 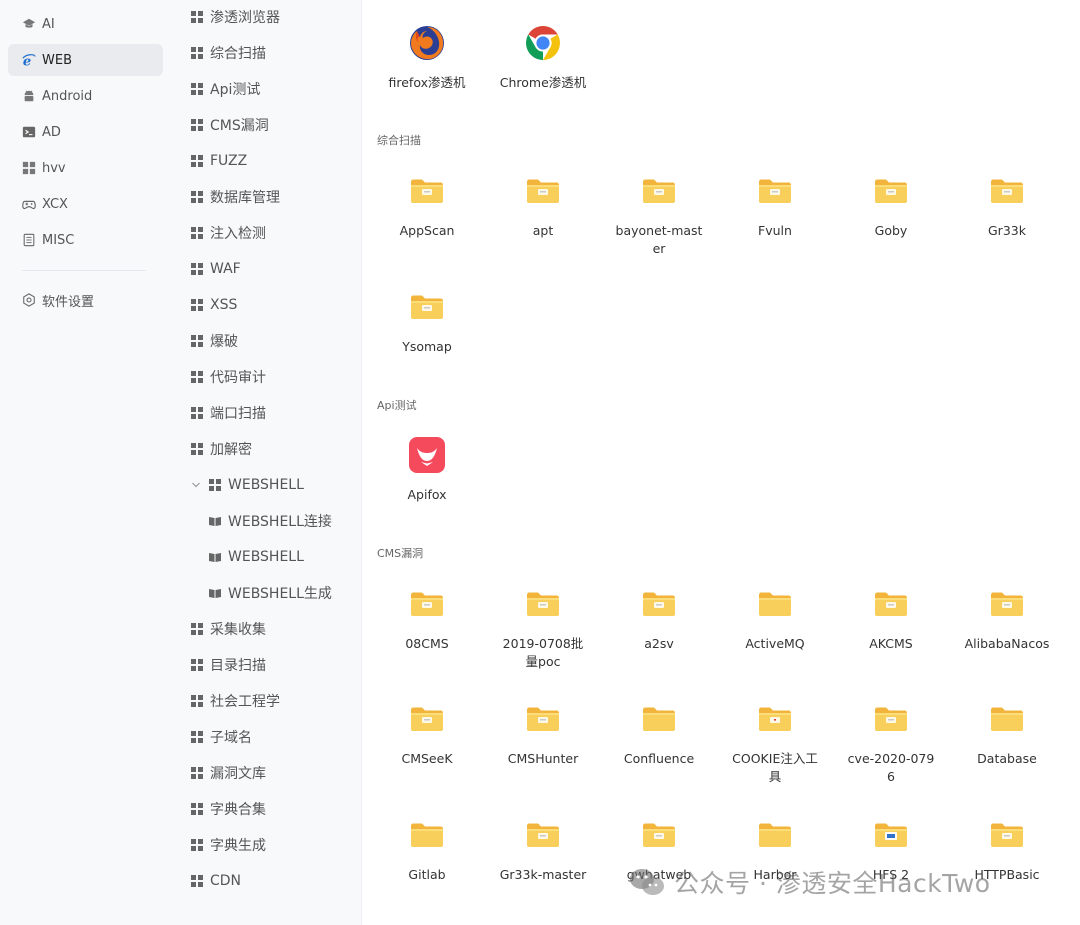 I want to click on tool-tile: AppScan, so click(x=427, y=206).